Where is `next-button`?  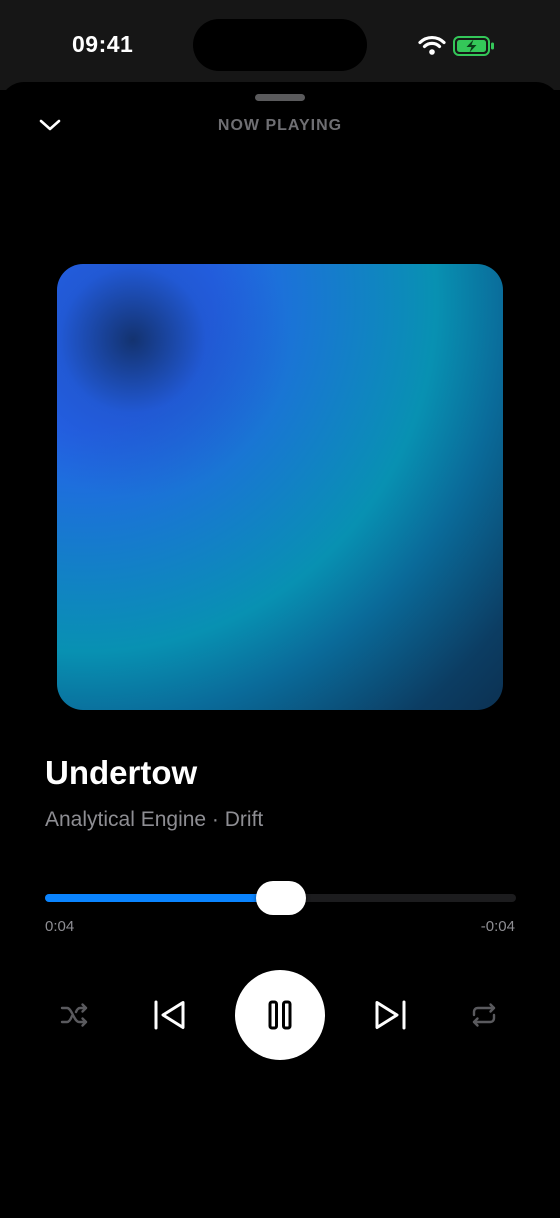 next-button is located at coordinates (390, 1015).